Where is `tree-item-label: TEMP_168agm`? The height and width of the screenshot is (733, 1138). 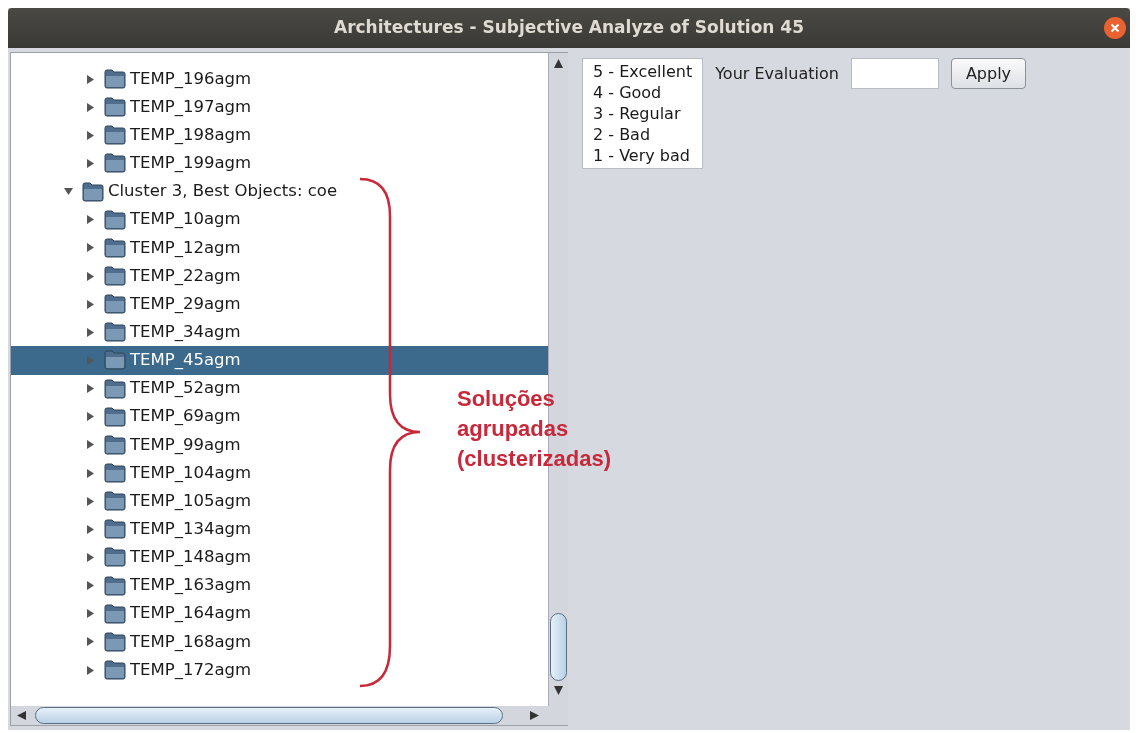 tree-item-label: TEMP_168agm is located at coordinates (191, 641).